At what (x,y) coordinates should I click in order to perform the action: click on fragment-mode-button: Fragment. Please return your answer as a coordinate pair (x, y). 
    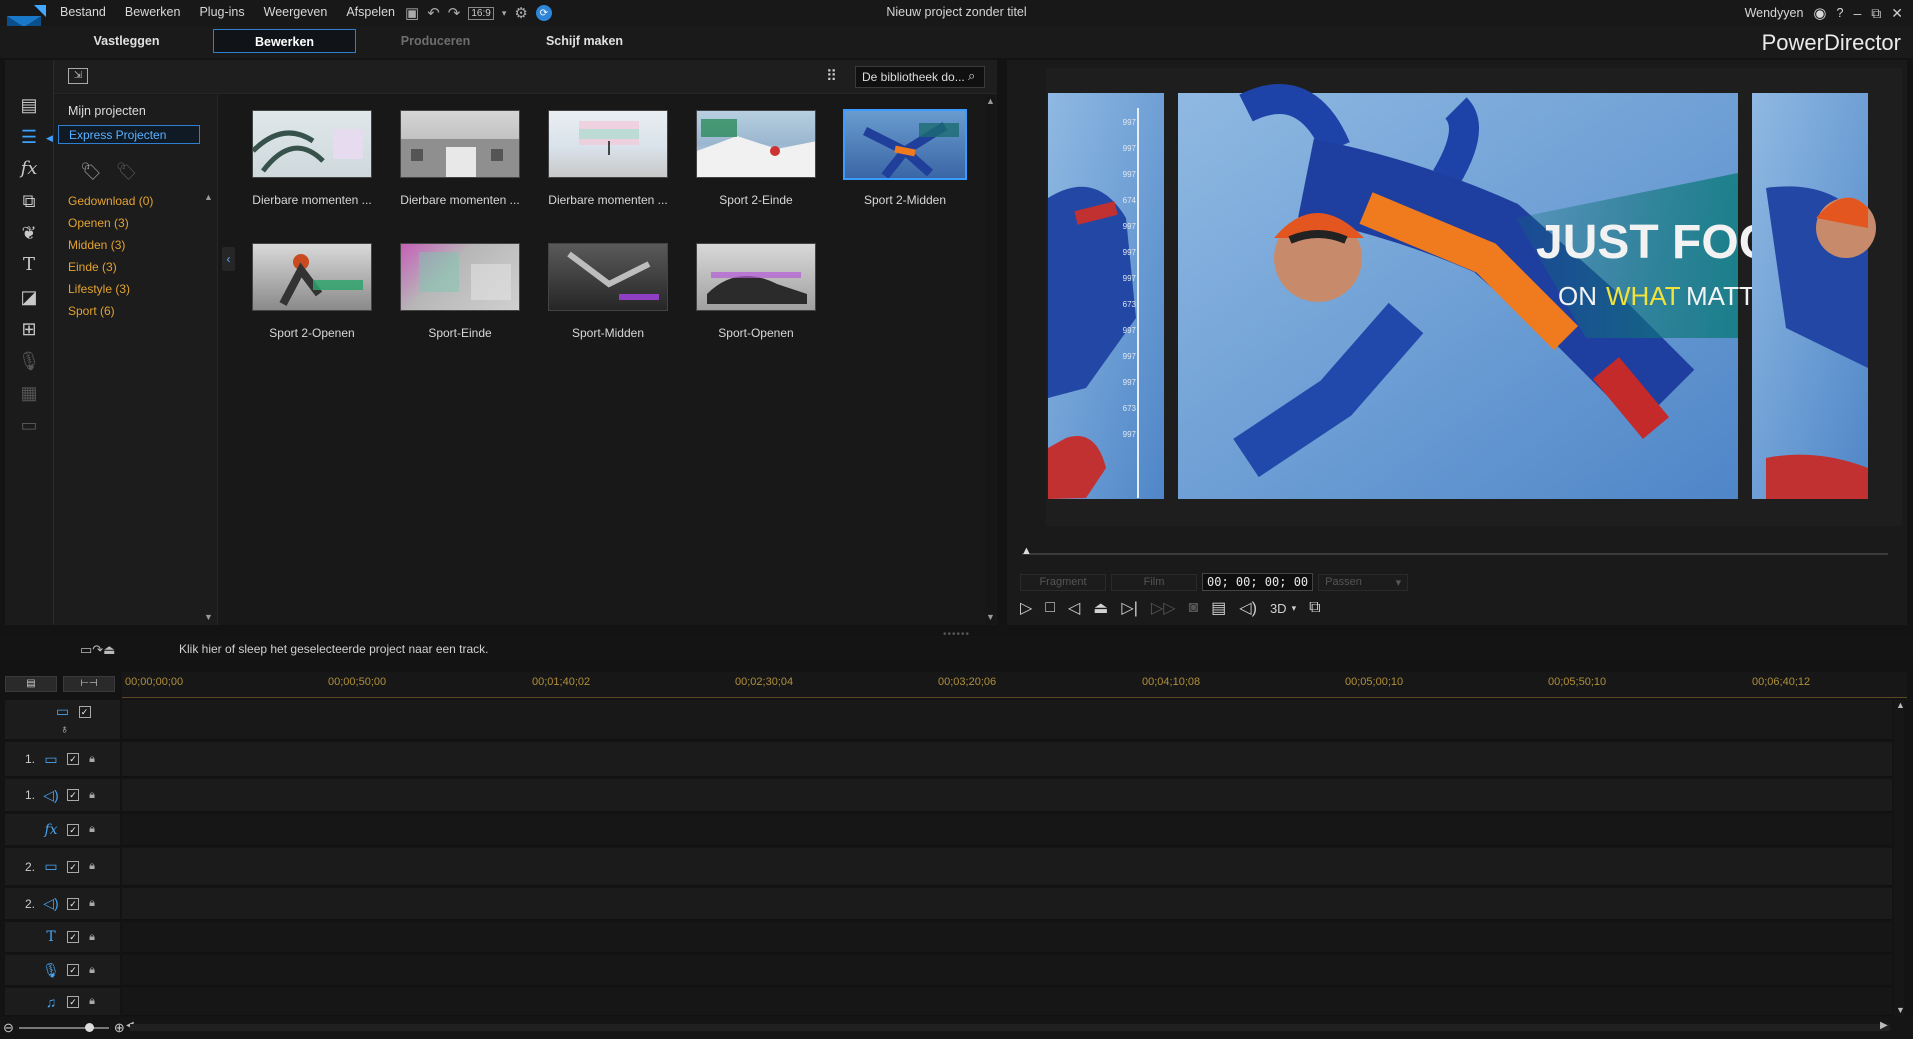
    Looking at the image, I should click on (1063, 582).